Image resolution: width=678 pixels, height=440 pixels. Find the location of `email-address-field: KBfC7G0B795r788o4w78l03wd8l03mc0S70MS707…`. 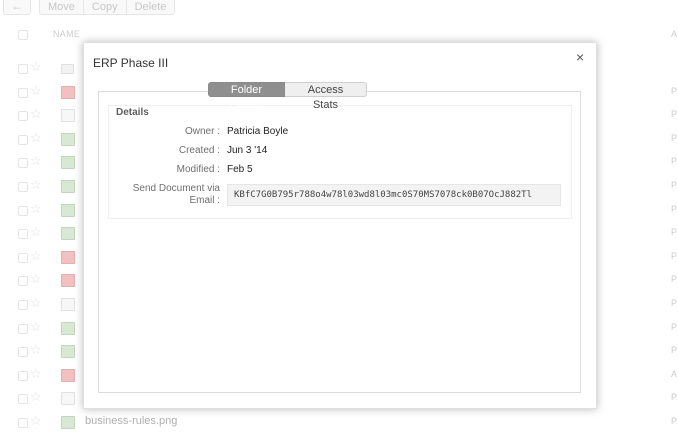

email-address-field: KBfC7G0B795r788o4w78l03wd8l03mc0S70MS707… is located at coordinates (394, 195).